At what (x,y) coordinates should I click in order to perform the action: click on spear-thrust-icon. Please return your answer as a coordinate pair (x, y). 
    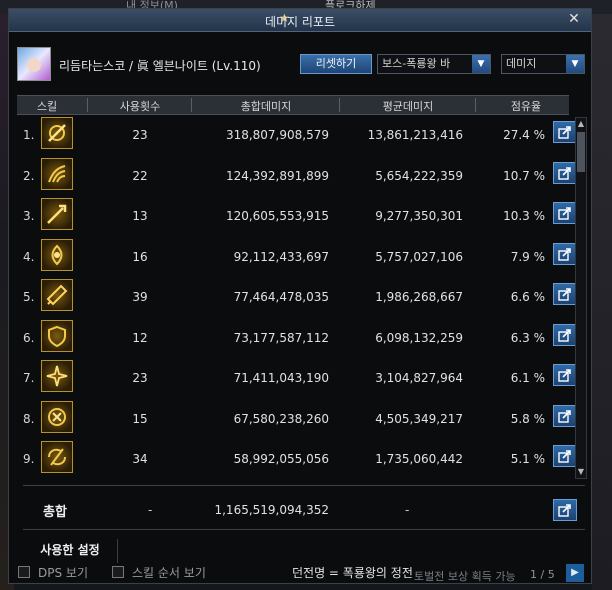
    Looking at the image, I should click on (57, 214).